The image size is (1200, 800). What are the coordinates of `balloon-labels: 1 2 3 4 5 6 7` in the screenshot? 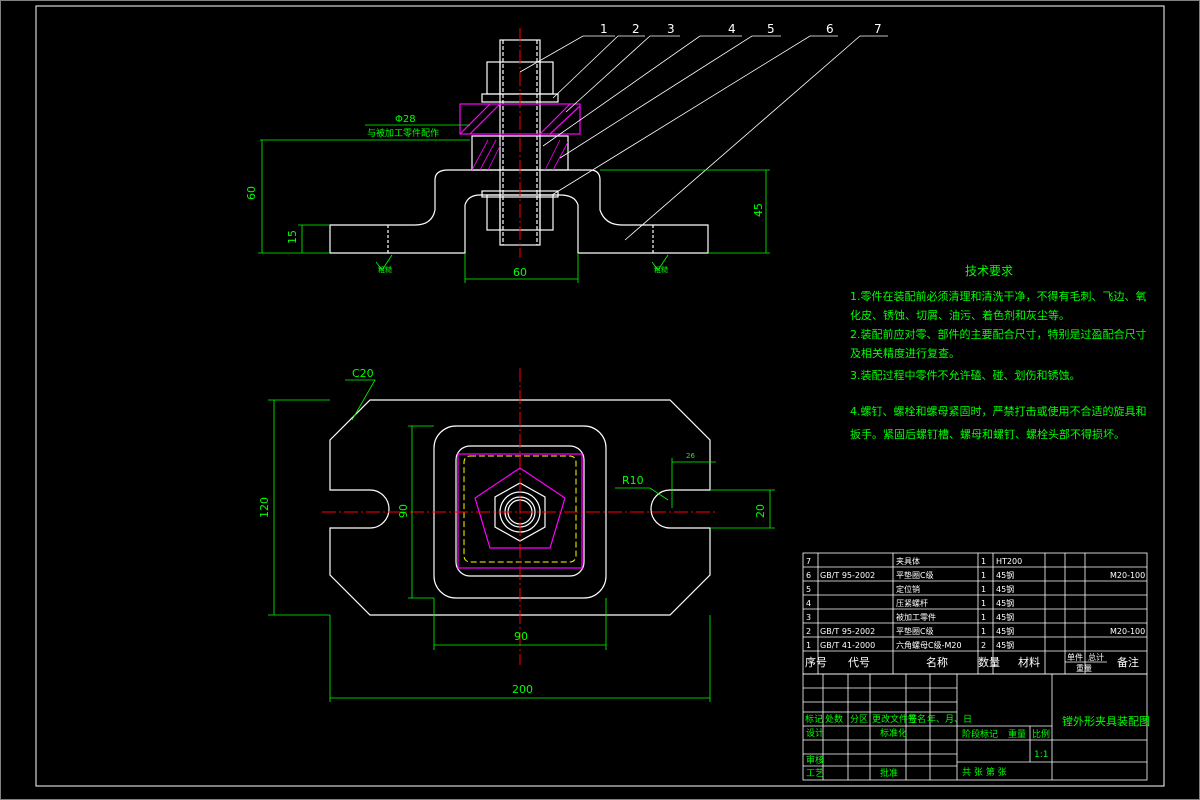 It's located at (741, 29).